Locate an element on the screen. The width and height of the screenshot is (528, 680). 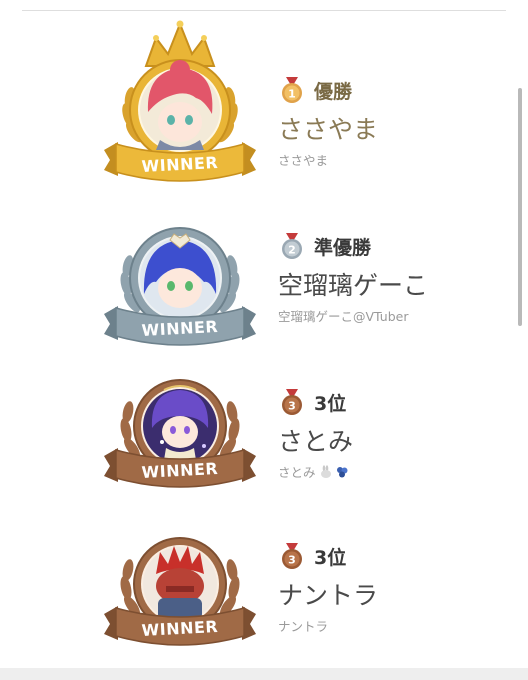
user-handle: さとみ is located at coordinates (315, 471).